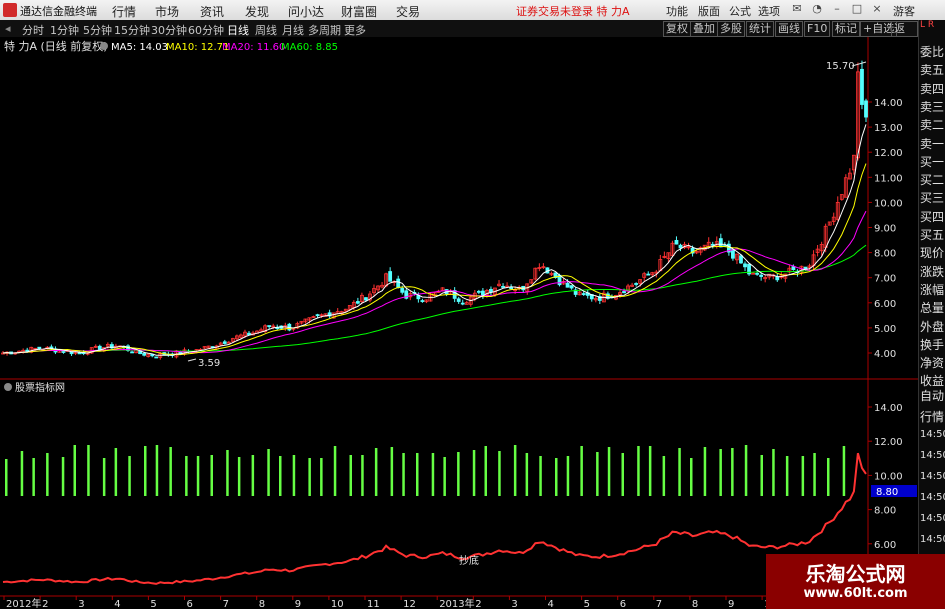  Describe the element at coordinates (408, 11) in the screenshot. I see `menu-item: 交易` at that location.